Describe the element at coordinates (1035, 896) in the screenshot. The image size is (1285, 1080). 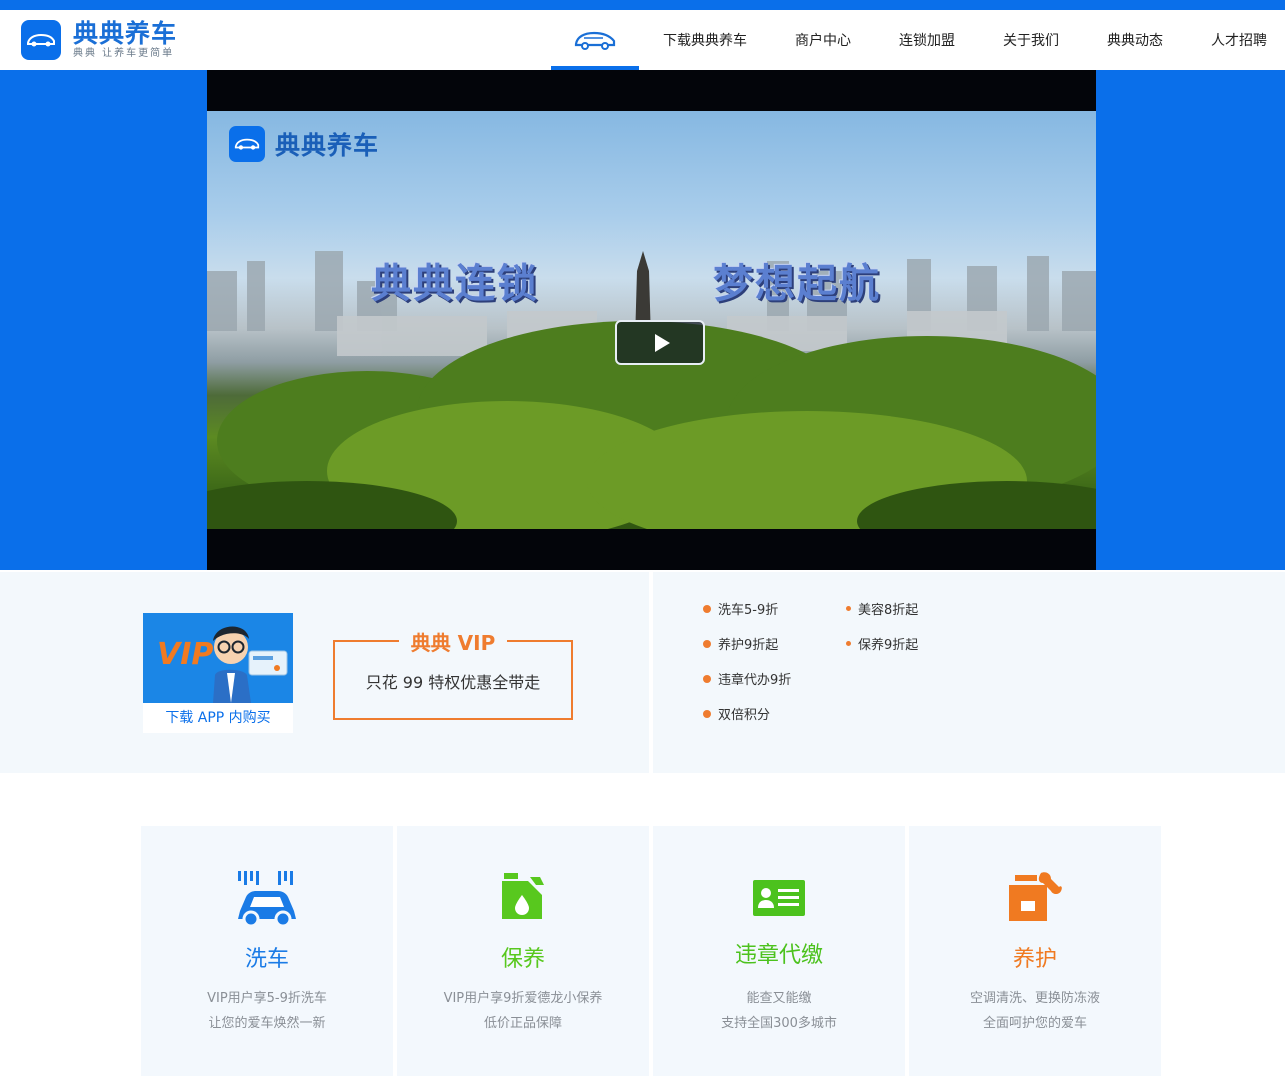
I see `toolbox-icon` at that location.